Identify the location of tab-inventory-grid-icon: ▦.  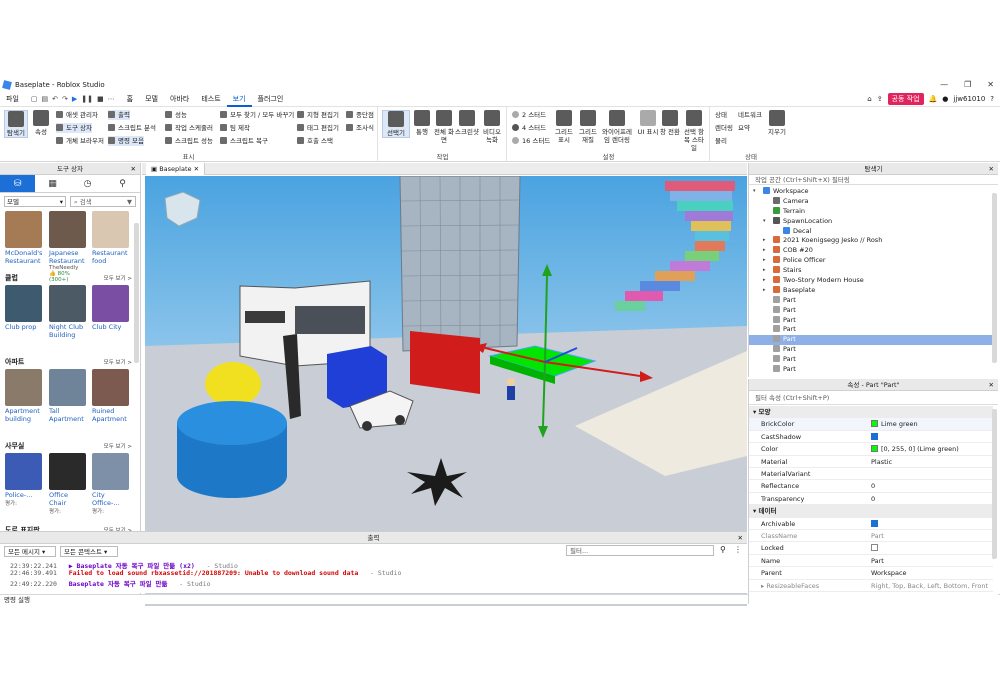
(52, 183).